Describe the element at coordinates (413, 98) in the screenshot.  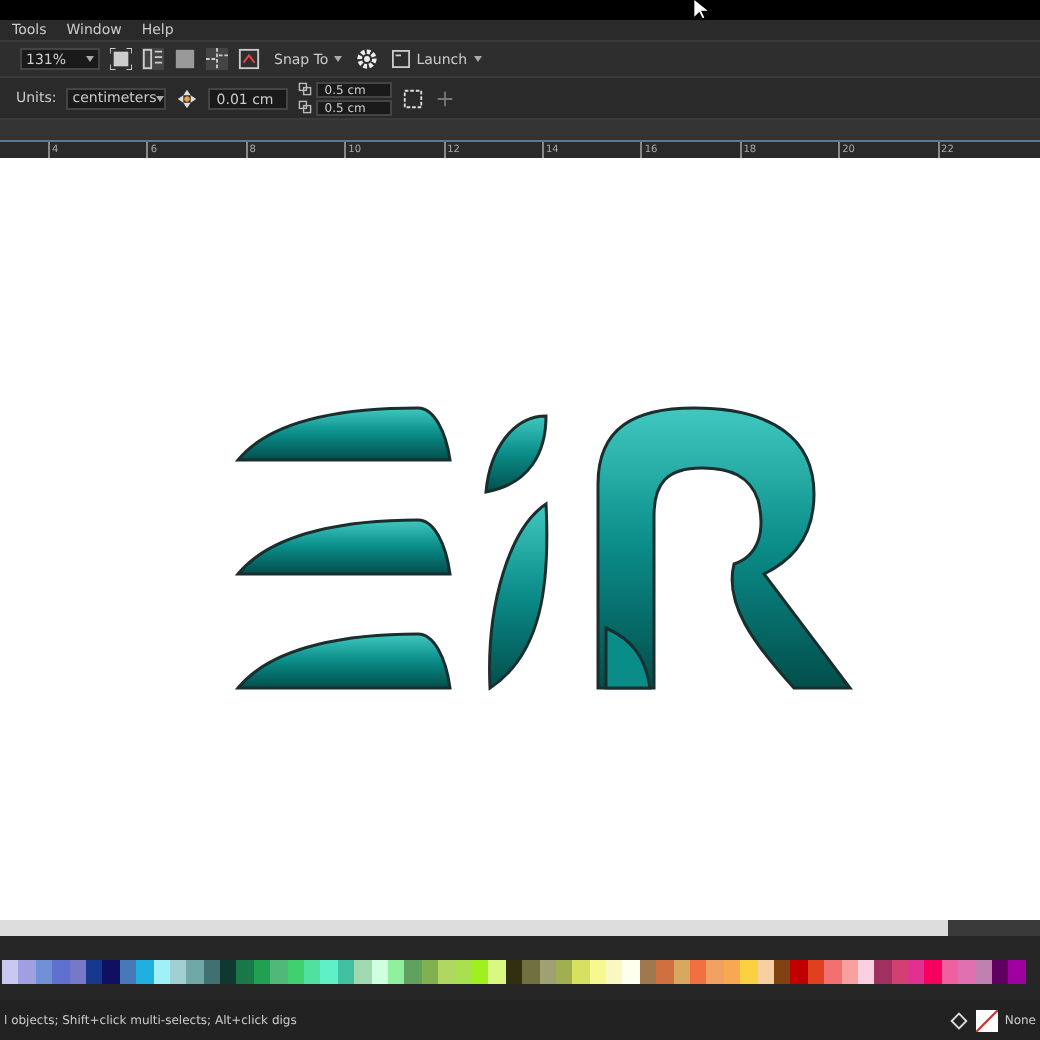
I see `selection-icon` at that location.